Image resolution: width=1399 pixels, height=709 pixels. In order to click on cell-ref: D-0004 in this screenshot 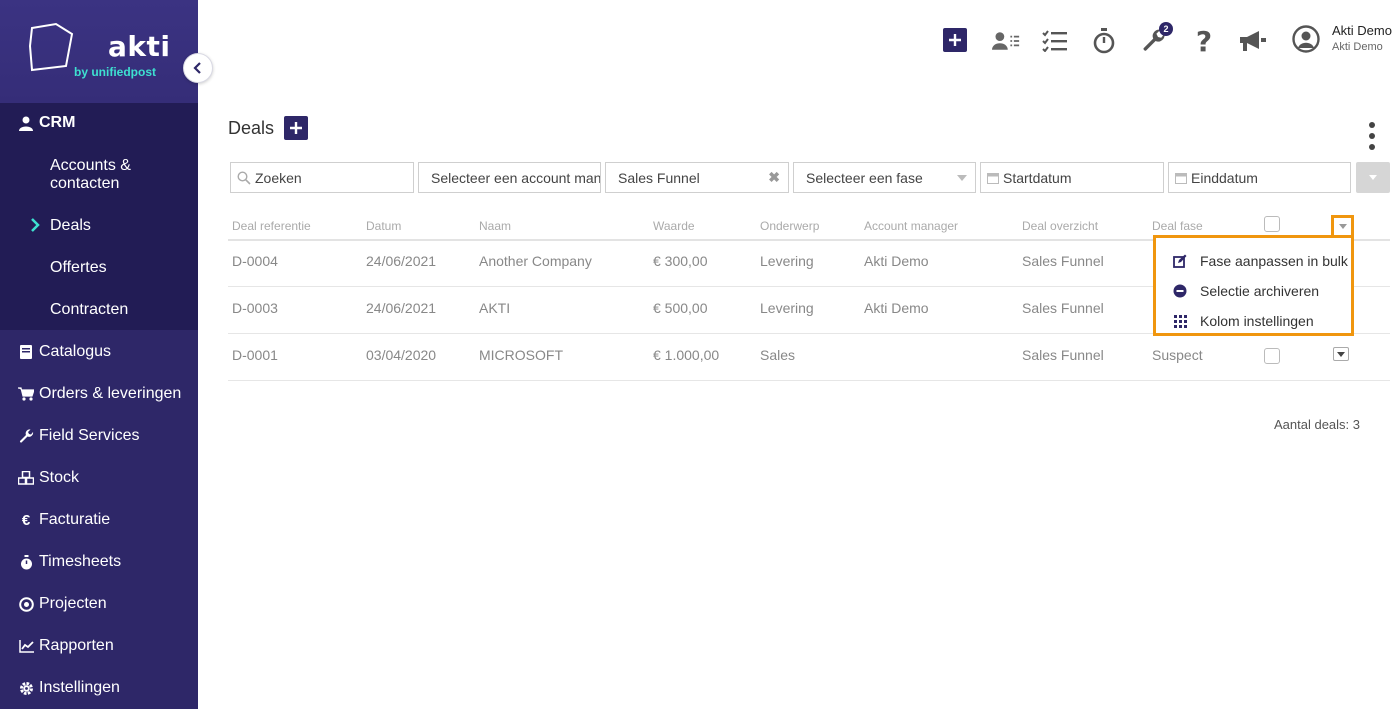, I will do `click(255, 261)`.